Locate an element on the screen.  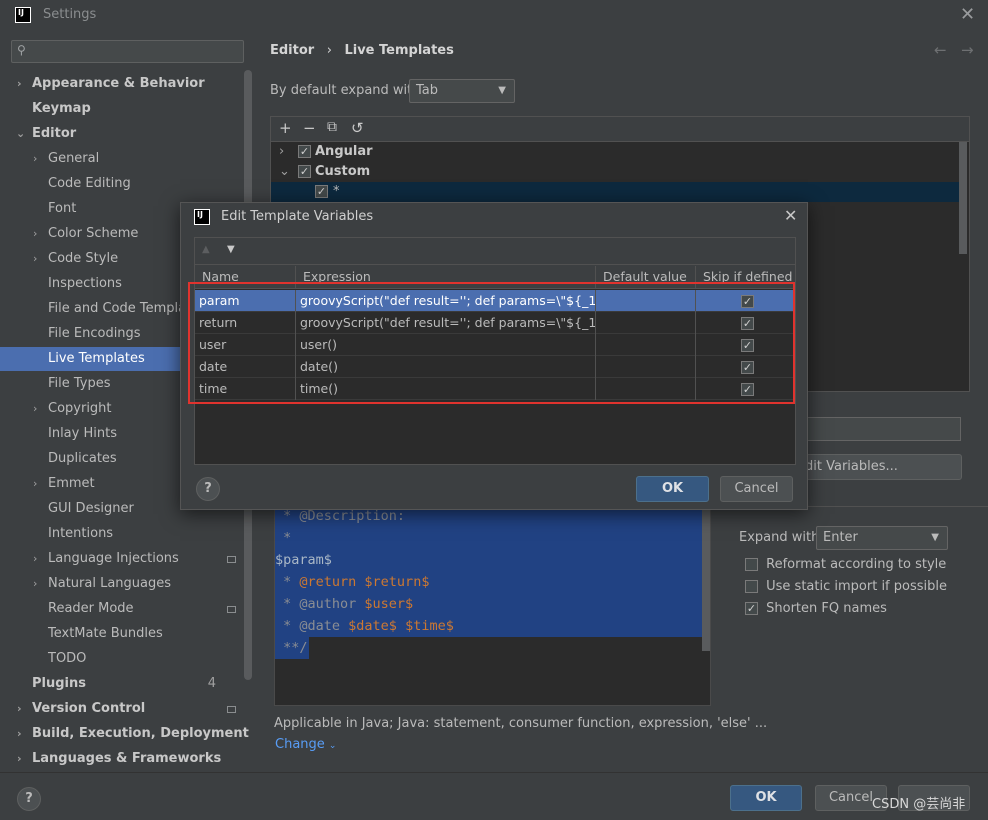
sidebar-item-general: › General is located at coordinates (122, 159).